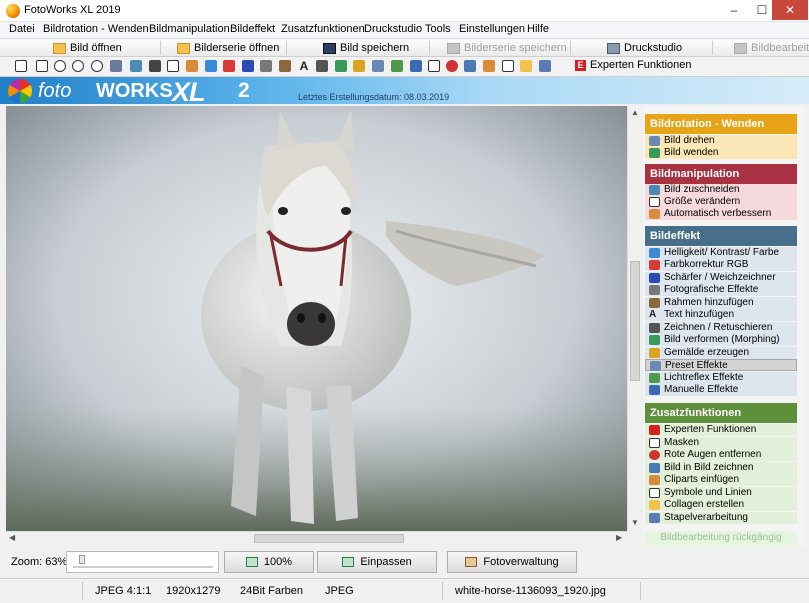 This screenshot has height=603, width=809. Describe the element at coordinates (721, 303) in the screenshot. I see `panel-item-rahmen: Rahmen hinzufügen` at that location.